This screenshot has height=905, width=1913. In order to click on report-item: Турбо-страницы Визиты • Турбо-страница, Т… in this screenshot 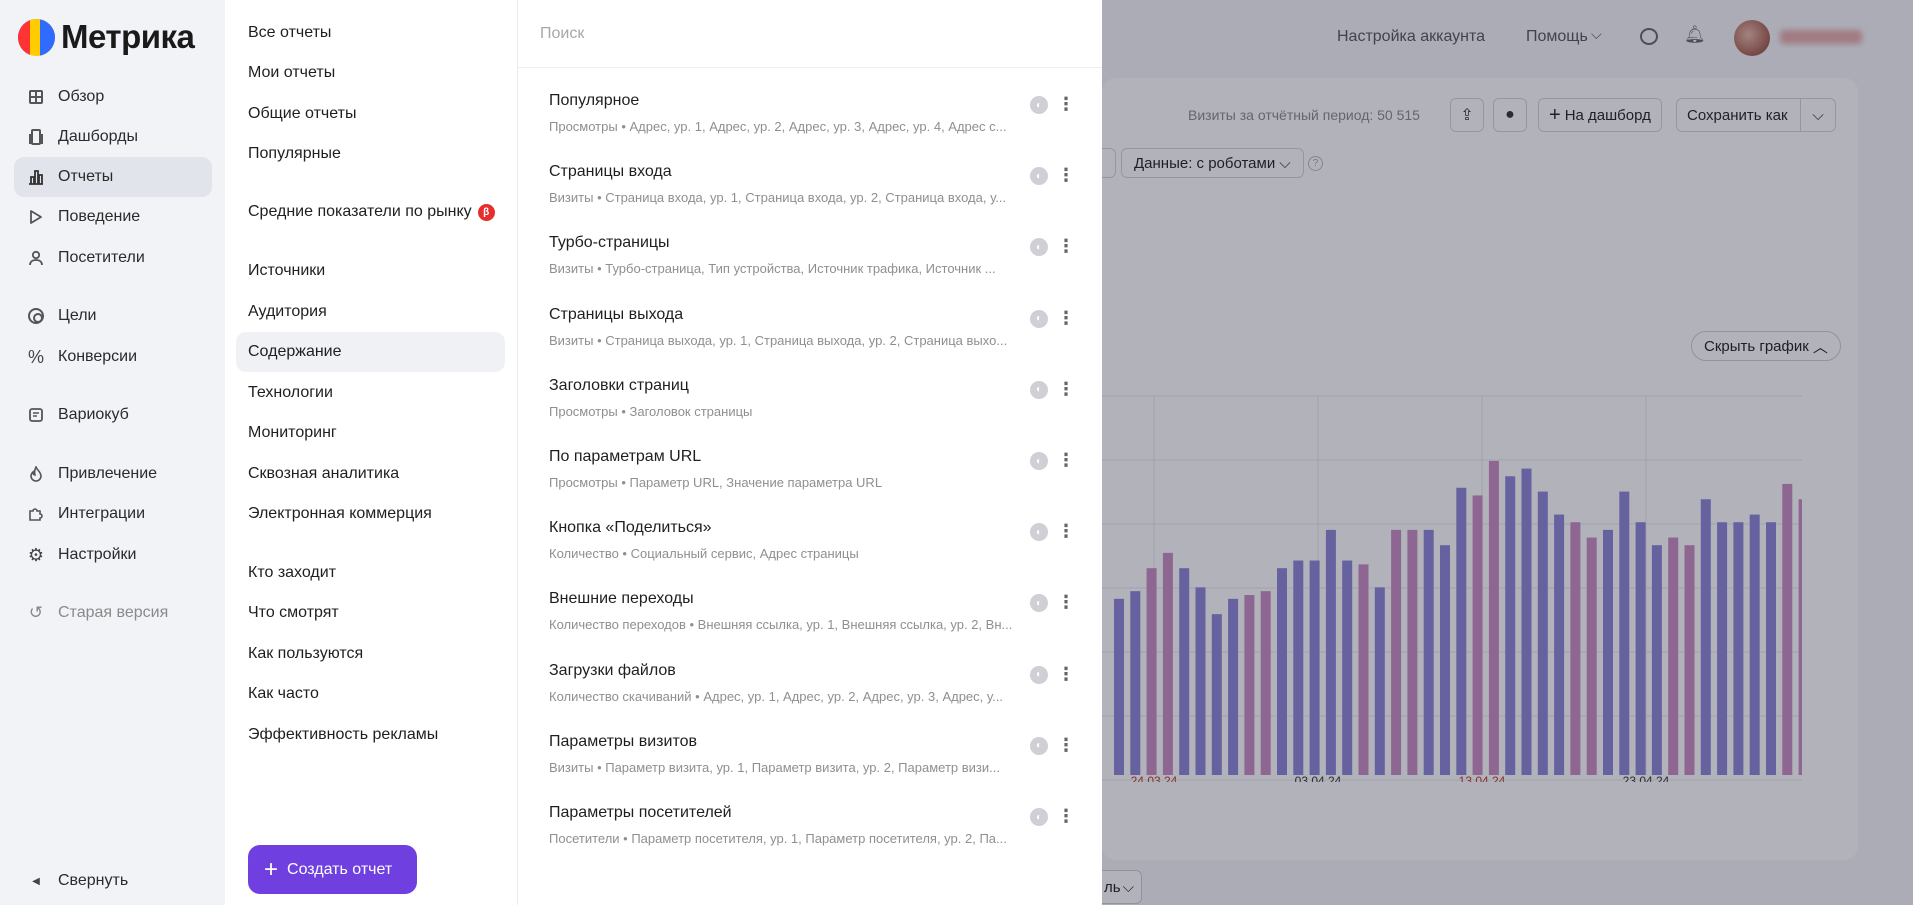, I will do `click(810, 261)`.